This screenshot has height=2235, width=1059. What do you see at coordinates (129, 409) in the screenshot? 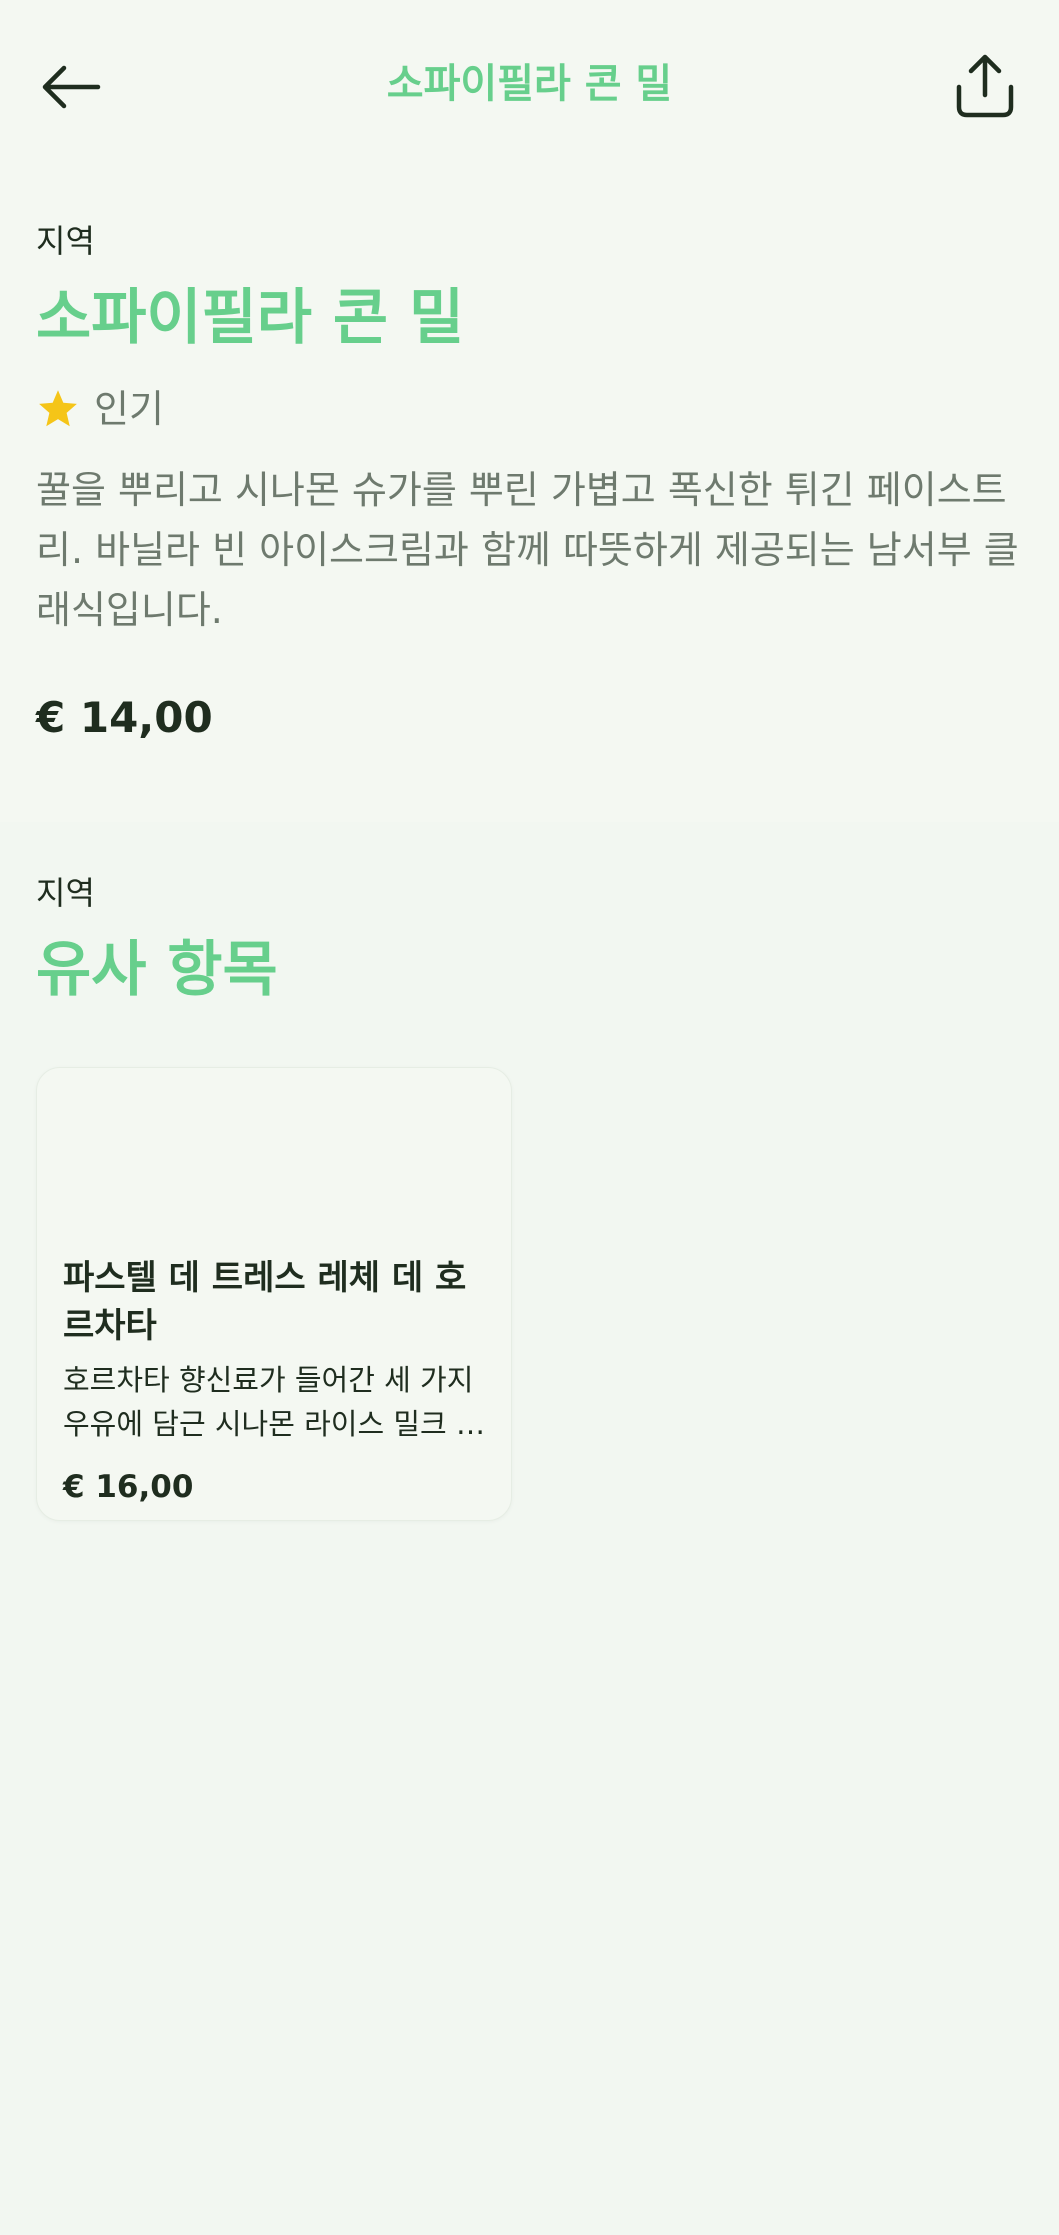
I see `popular-label: 인기` at bounding box center [129, 409].